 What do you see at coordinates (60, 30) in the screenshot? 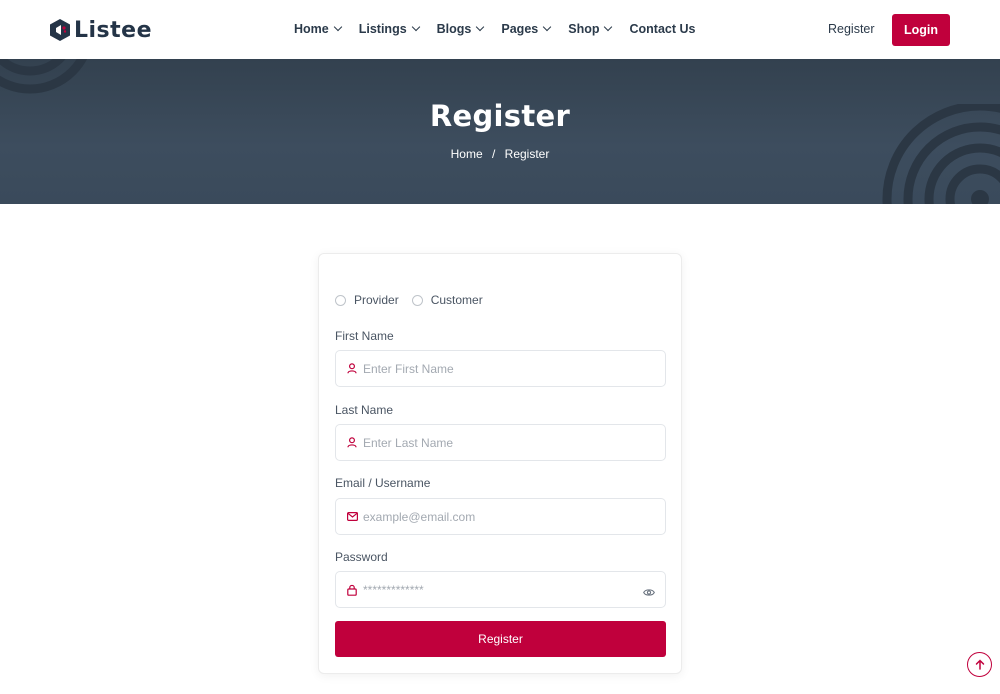
I see `logo-mark-icon` at bounding box center [60, 30].